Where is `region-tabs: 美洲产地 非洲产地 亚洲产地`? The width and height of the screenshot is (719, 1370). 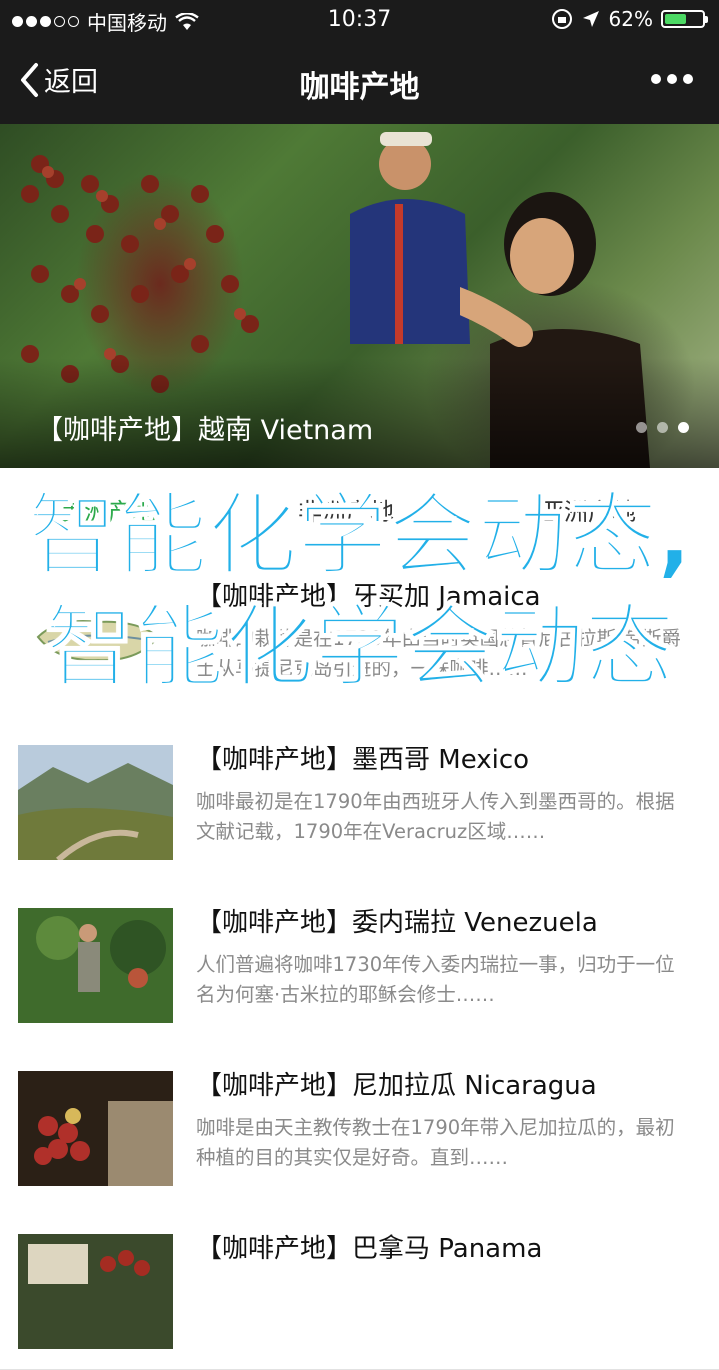
region-tabs: 美洲产地 非洲产地 亚洲产地 is located at coordinates (359, 511).